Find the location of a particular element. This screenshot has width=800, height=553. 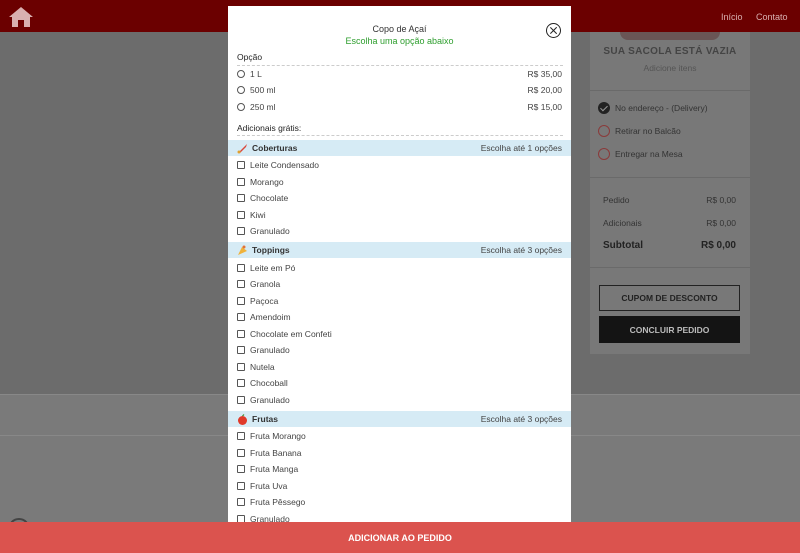

options-heading: Opção is located at coordinates (250, 57).